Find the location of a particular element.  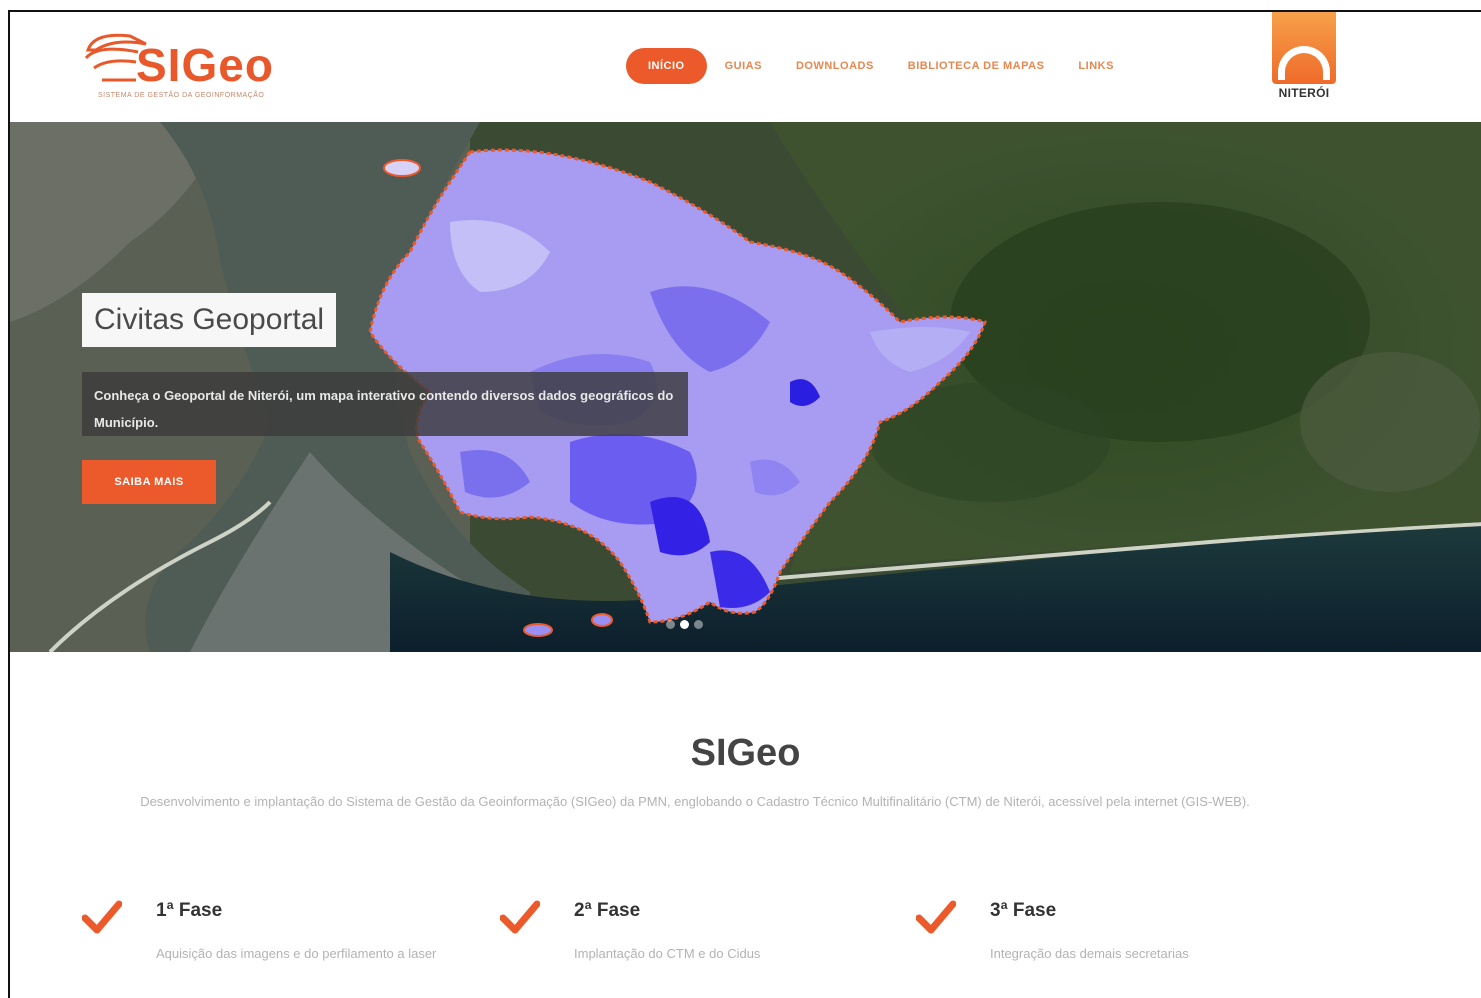

sigeo-logo: SIGeo SISTEMA DE GESTÃO DA GEOINFORMAÇÃO is located at coordinates (194, 68).